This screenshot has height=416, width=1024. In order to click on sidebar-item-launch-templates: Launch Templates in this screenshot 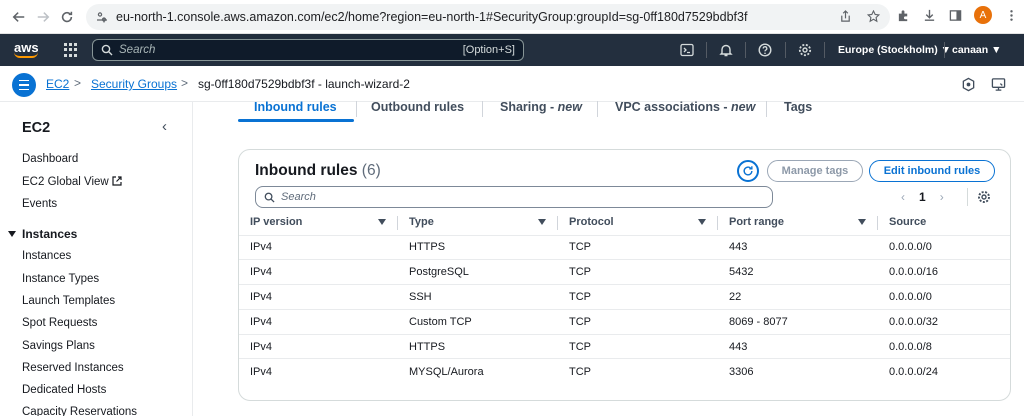, I will do `click(68, 301)`.